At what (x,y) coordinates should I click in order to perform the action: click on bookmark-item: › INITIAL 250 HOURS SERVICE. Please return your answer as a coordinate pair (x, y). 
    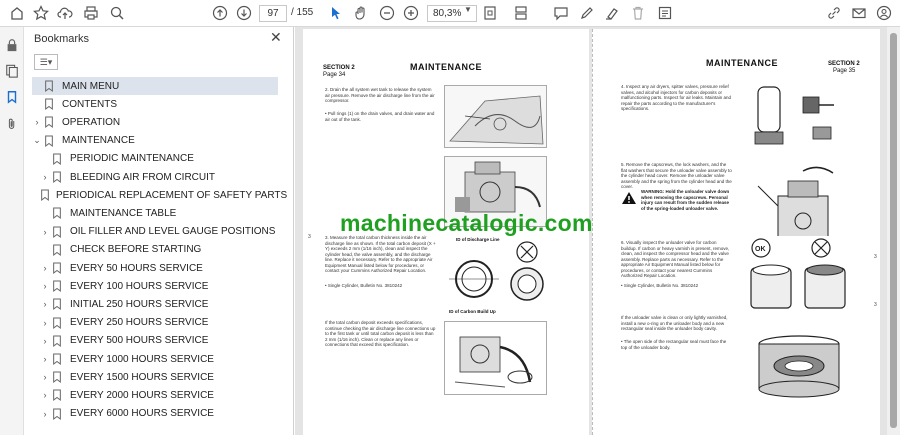
    Looking at the image, I should click on (159, 304).